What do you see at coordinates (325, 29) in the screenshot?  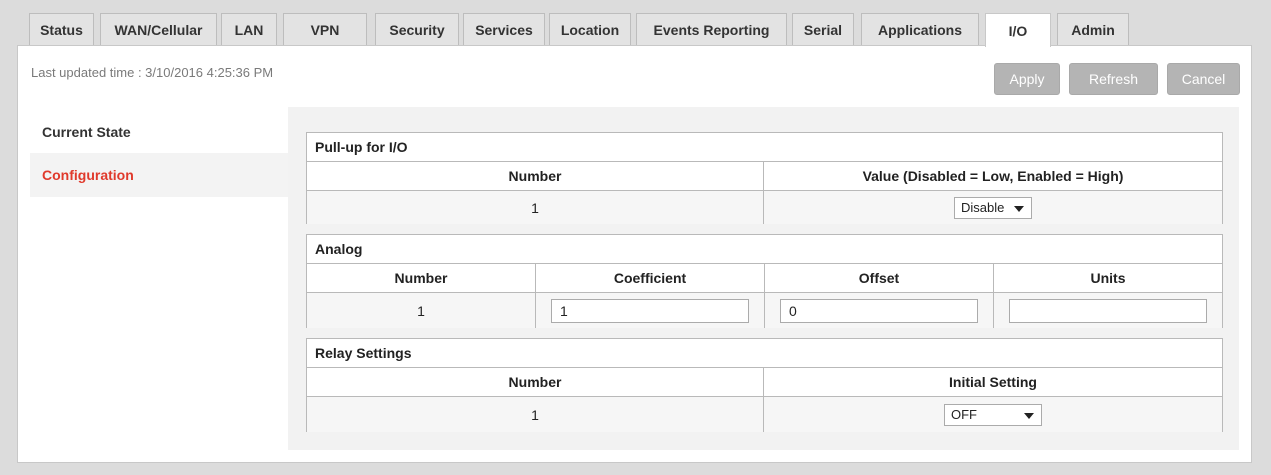 I see `tab-vpn: VPN` at bounding box center [325, 29].